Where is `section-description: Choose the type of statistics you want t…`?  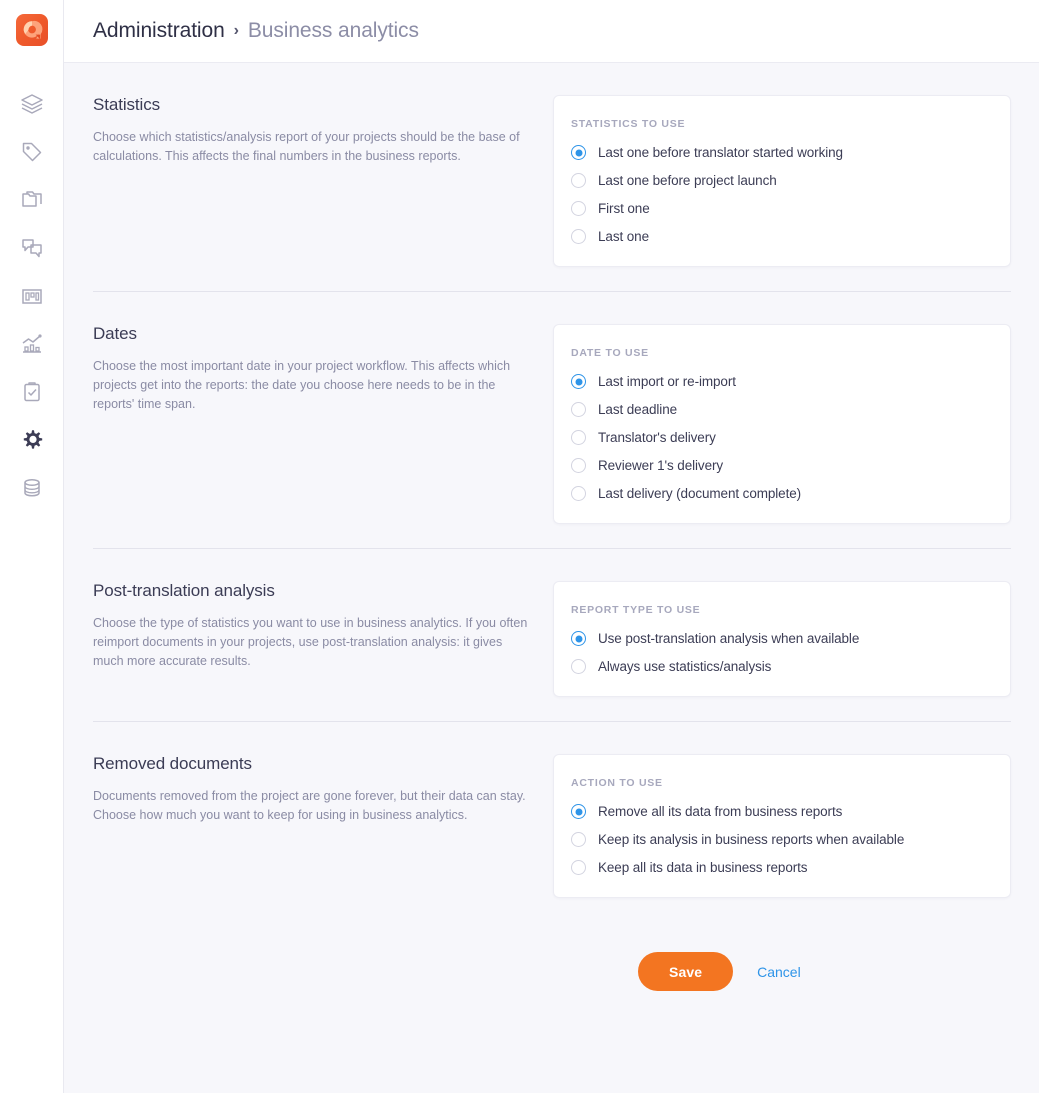 section-description: Choose the type of statistics you want t… is located at coordinates (310, 642).